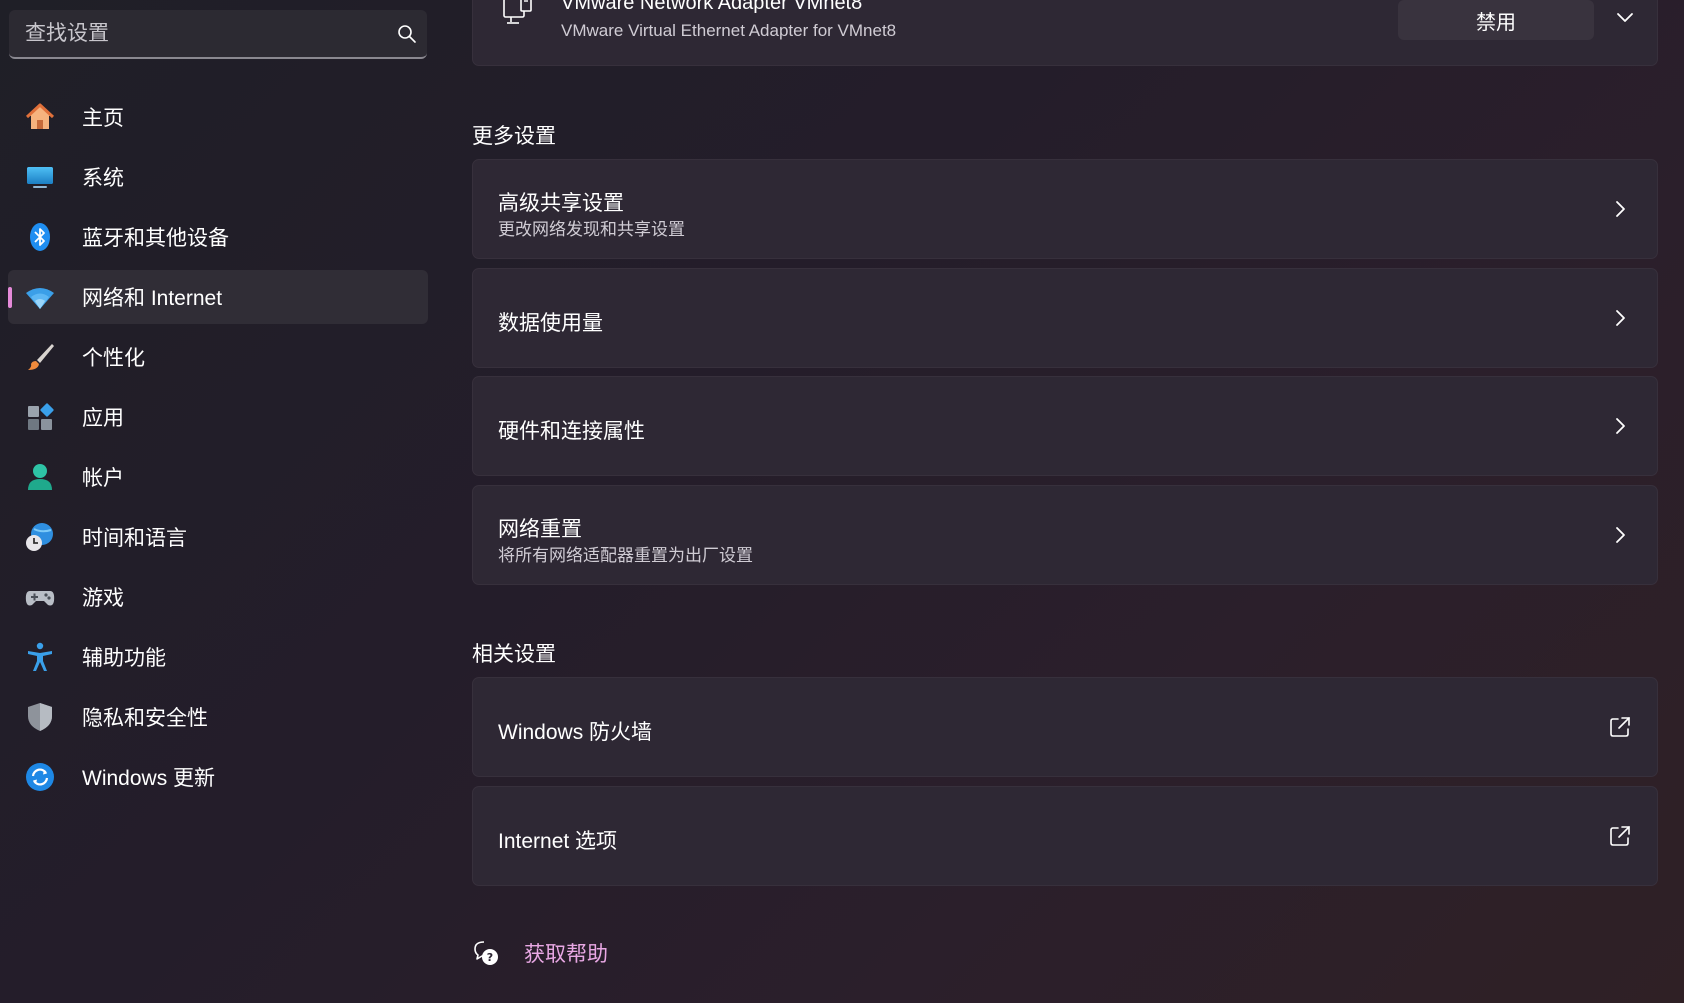 Image resolution: width=1684 pixels, height=1003 pixels. I want to click on network-adapter-icon, so click(518, 14).